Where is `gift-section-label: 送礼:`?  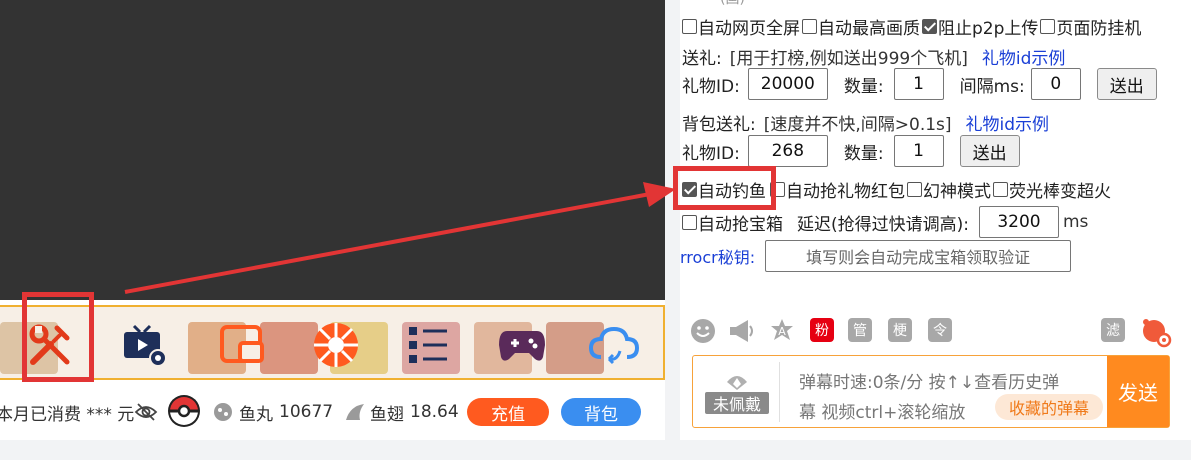
gift-section-label: 送礼: is located at coordinates (702, 59).